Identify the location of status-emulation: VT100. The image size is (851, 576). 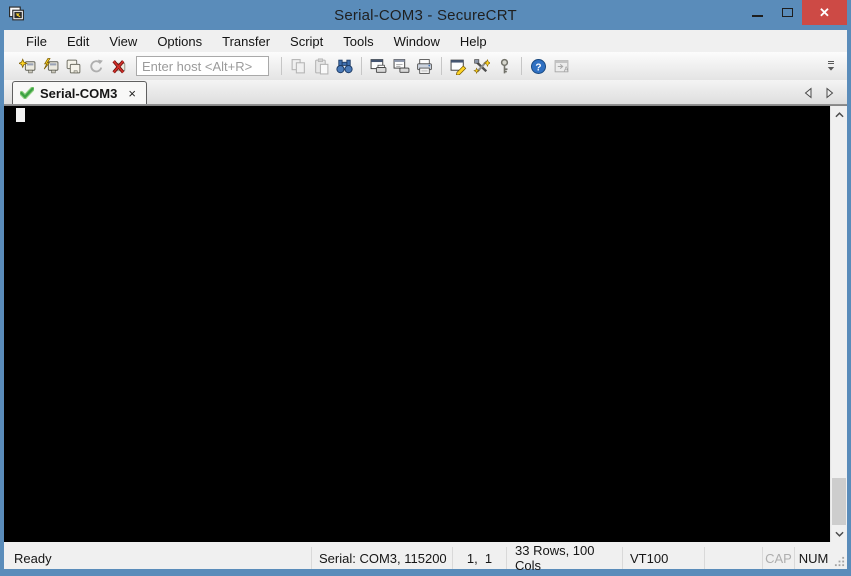
(663, 558).